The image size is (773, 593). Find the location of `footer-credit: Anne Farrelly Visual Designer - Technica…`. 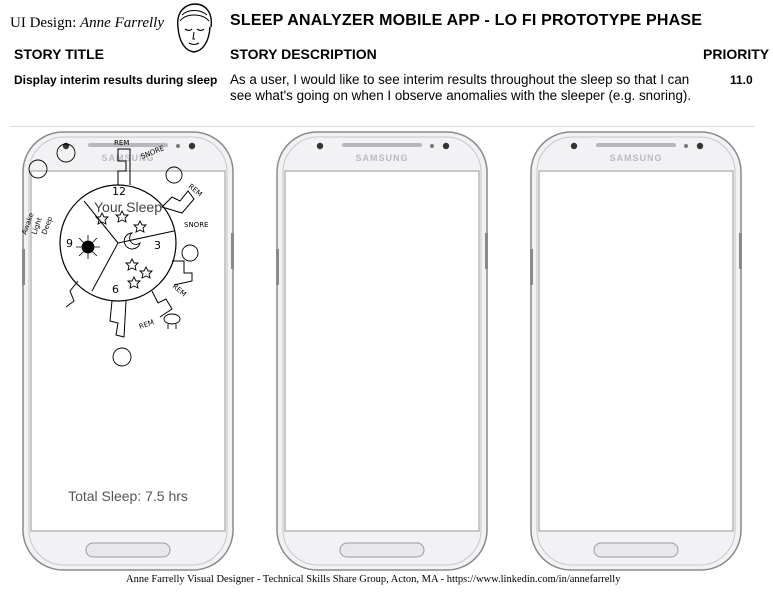

footer-credit: Anne Farrelly Visual Designer - Technica… is located at coordinates (373, 579).